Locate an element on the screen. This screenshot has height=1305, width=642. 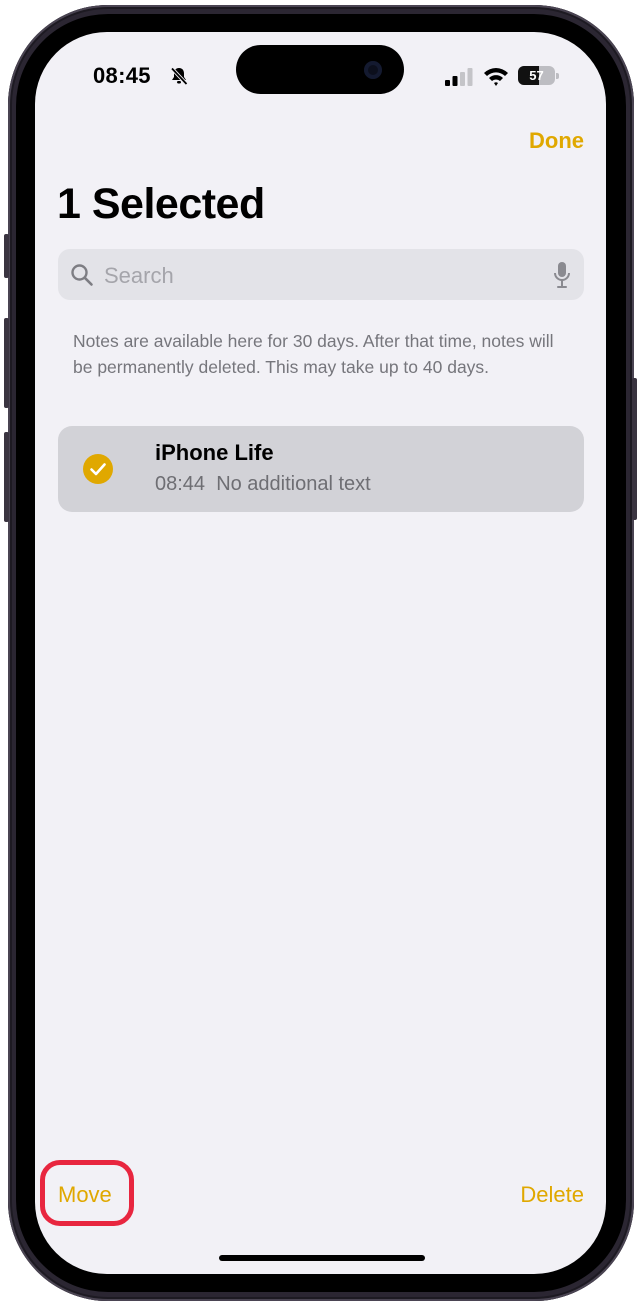
magnifier-icon is located at coordinates (82, 275).